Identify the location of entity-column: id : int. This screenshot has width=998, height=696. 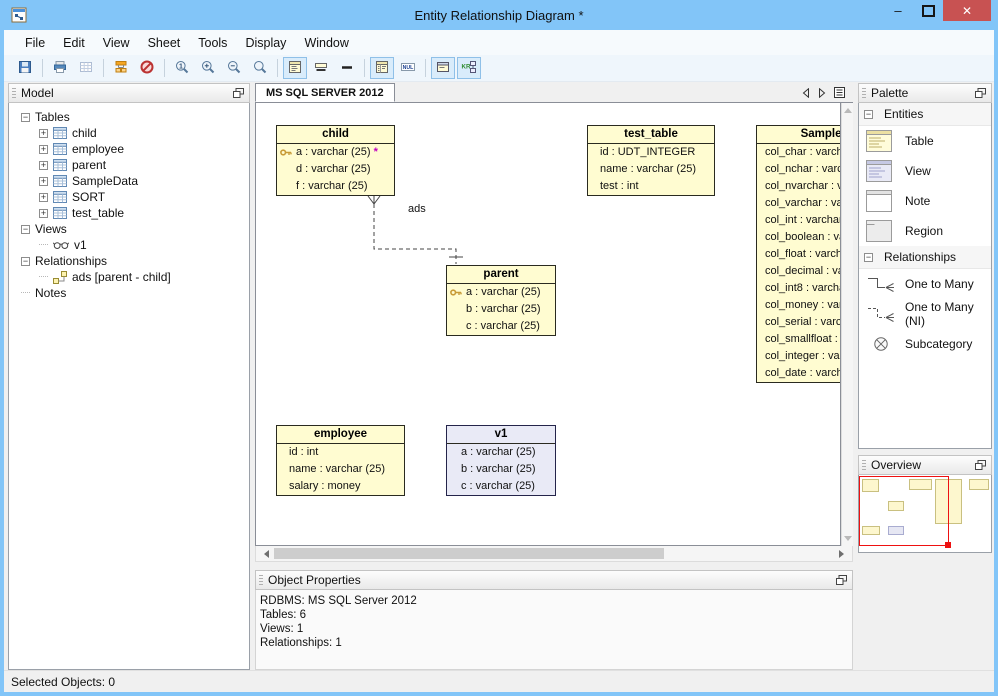
(340, 452).